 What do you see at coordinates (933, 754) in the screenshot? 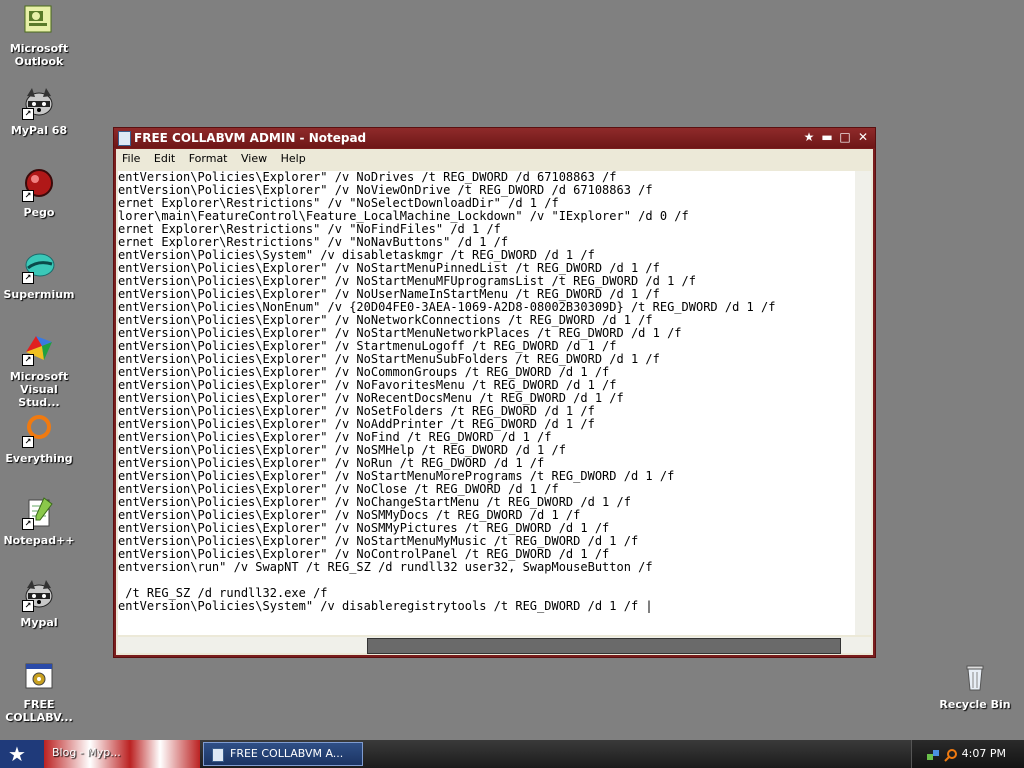
I see `network-icon` at bounding box center [933, 754].